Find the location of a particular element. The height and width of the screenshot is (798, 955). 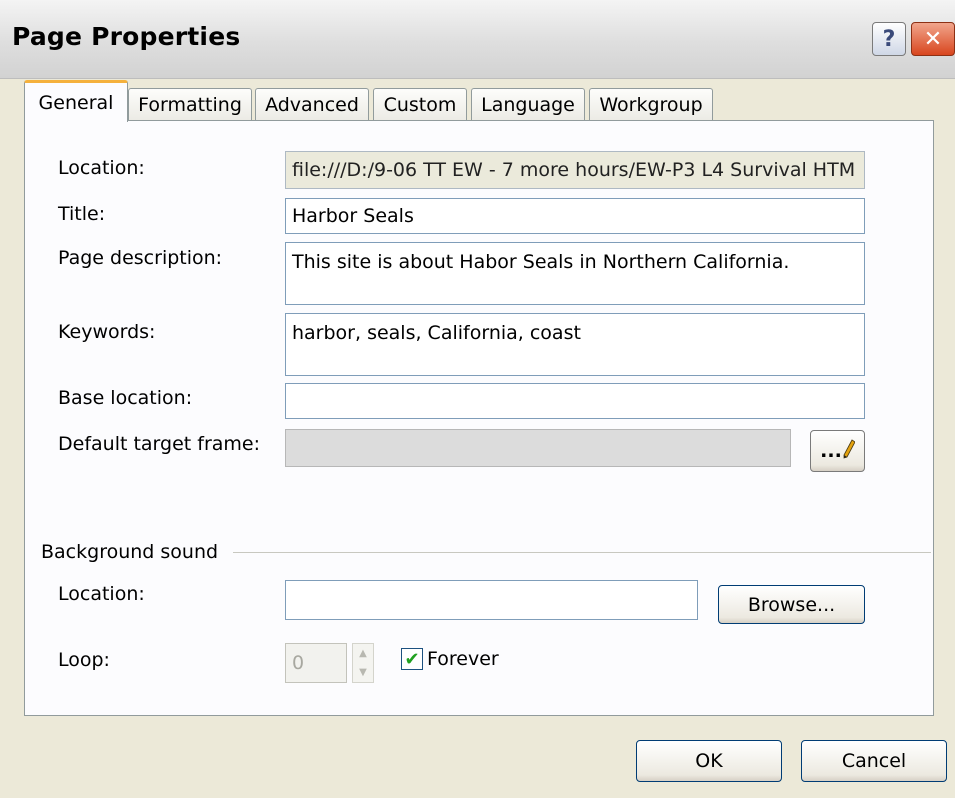

loop-spinner-field: 0 is located at coordinates (316, 663).